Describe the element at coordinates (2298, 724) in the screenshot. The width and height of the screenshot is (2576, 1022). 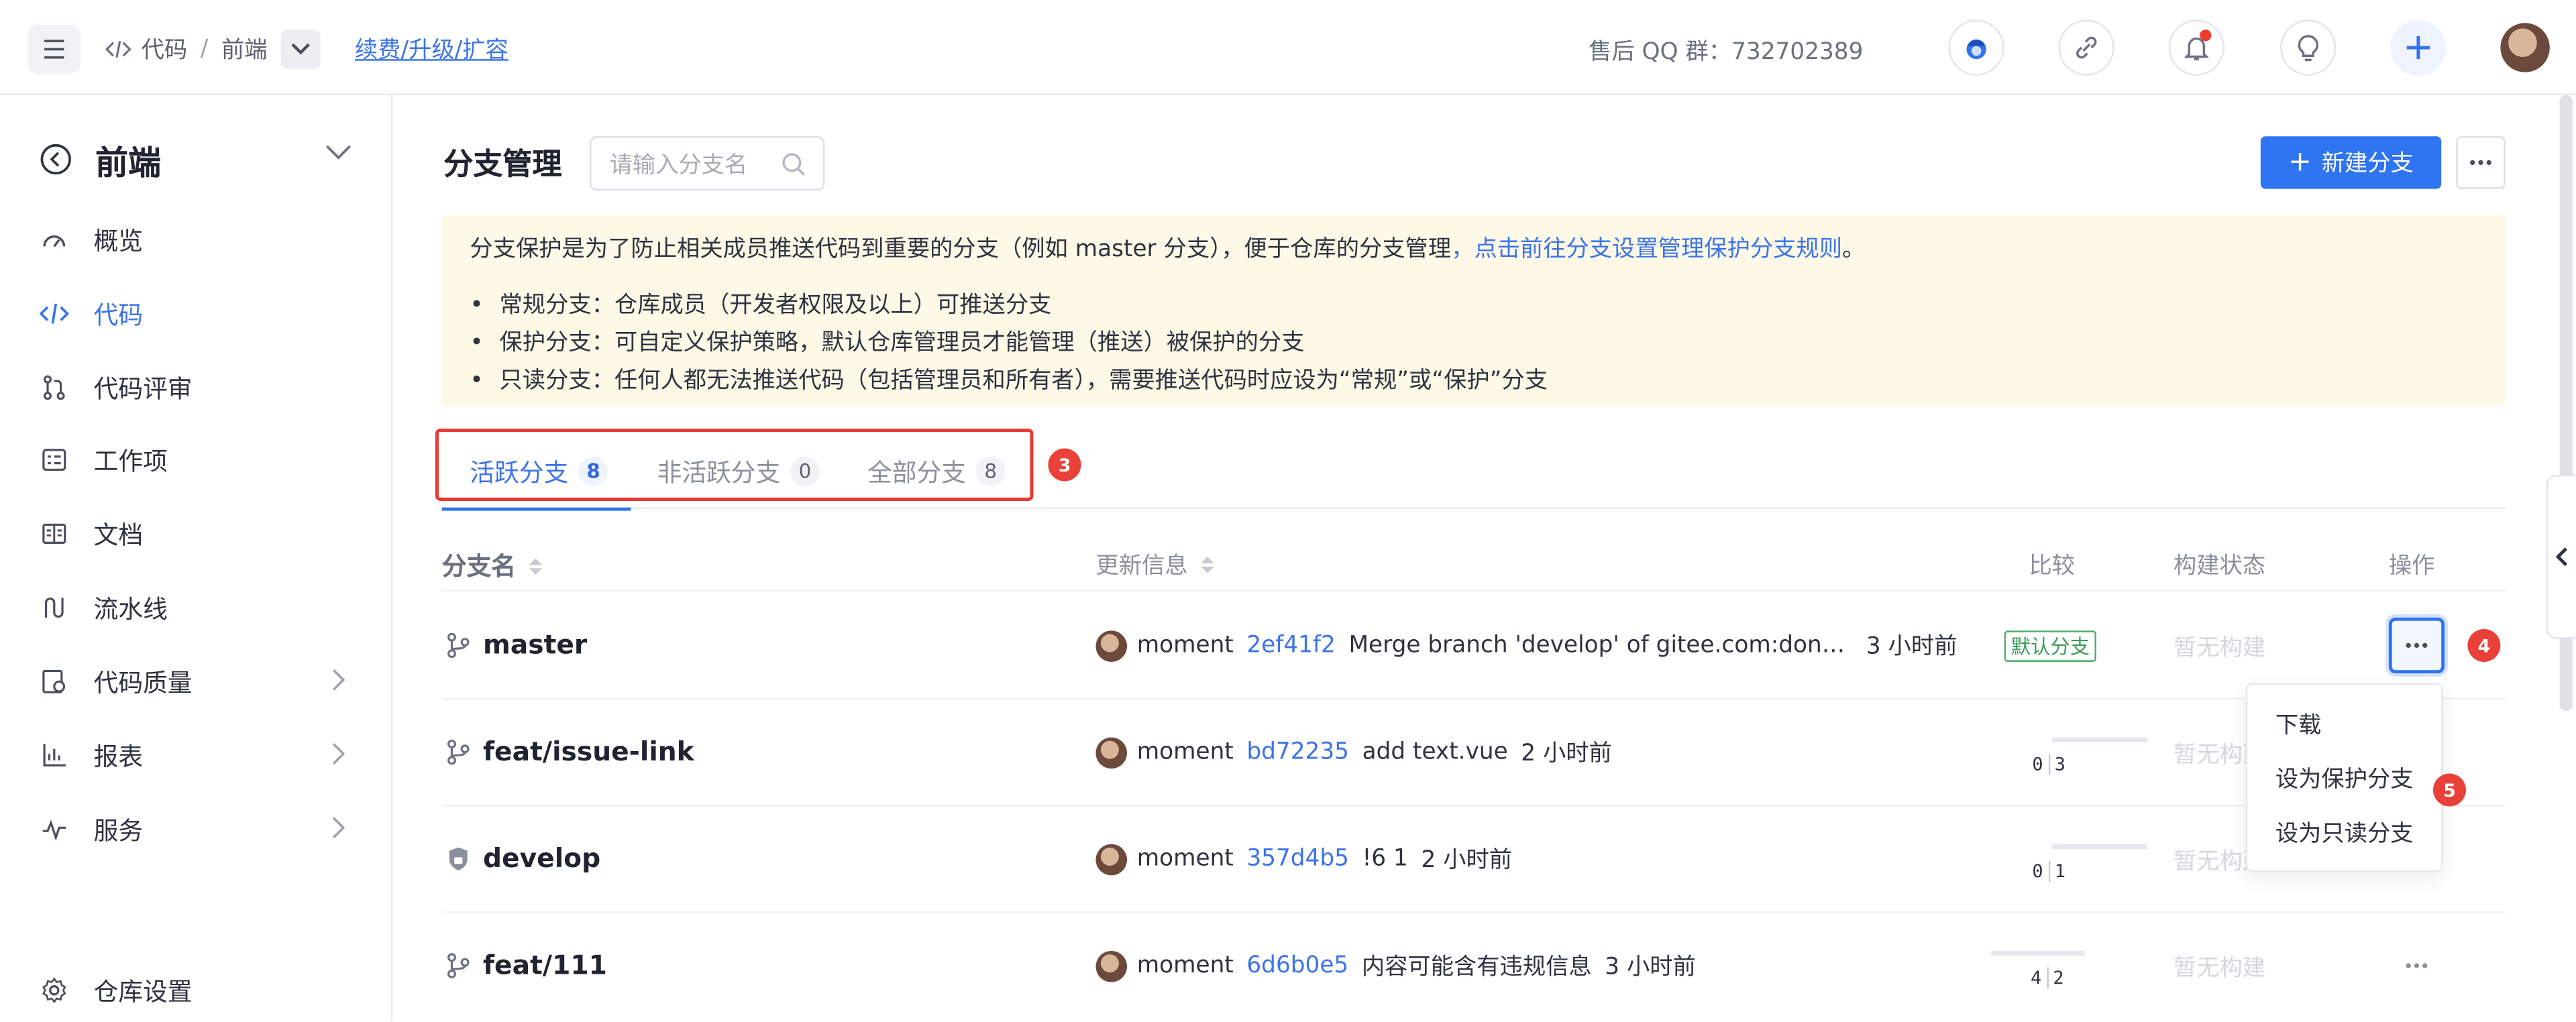
I see `menu-item-download: 下载` at that location.